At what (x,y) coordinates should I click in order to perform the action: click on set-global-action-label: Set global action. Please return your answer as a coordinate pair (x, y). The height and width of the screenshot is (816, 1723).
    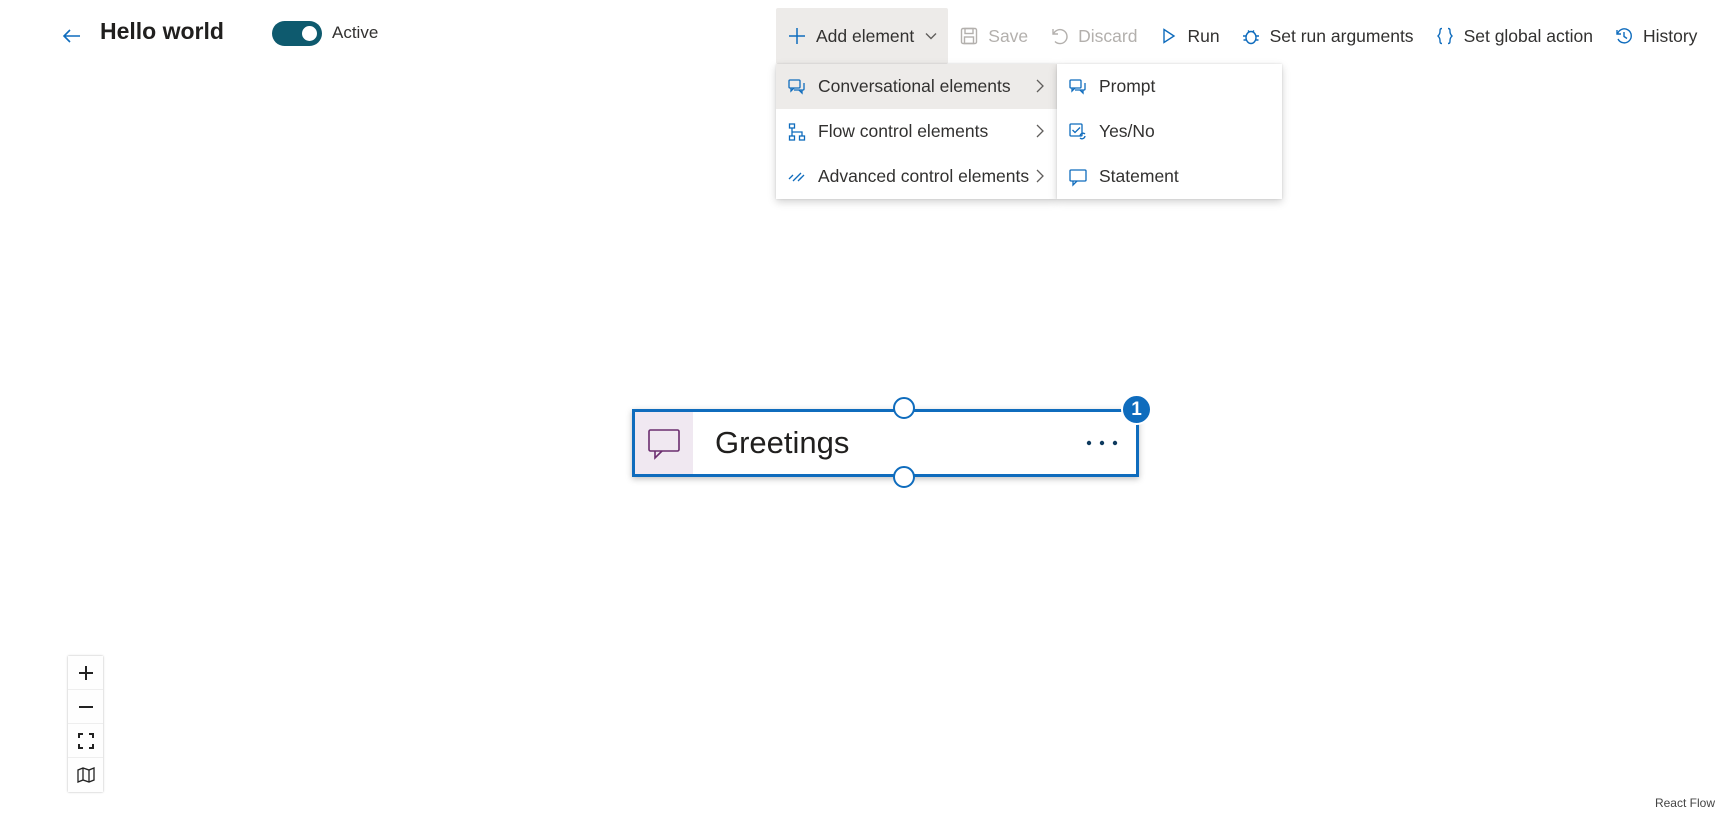
    Looking at the image, I should click on (1528, 35).